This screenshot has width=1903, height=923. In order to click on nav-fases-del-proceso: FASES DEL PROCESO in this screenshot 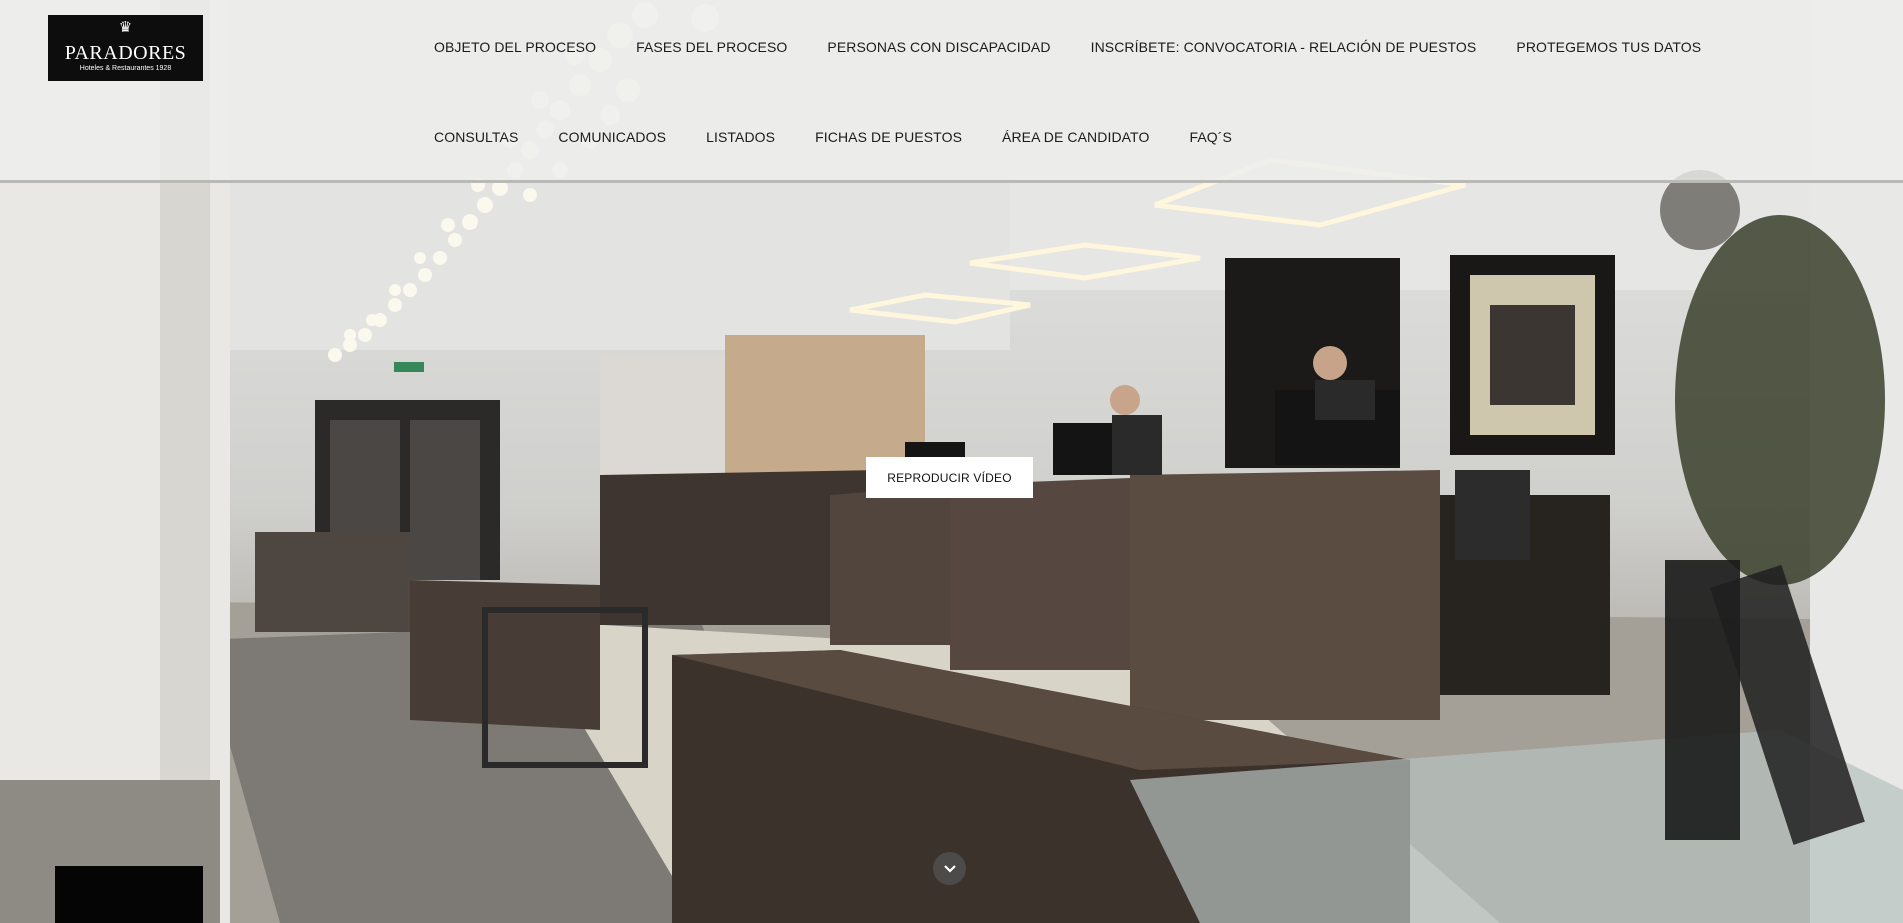, I will do `click(711, 47)`.